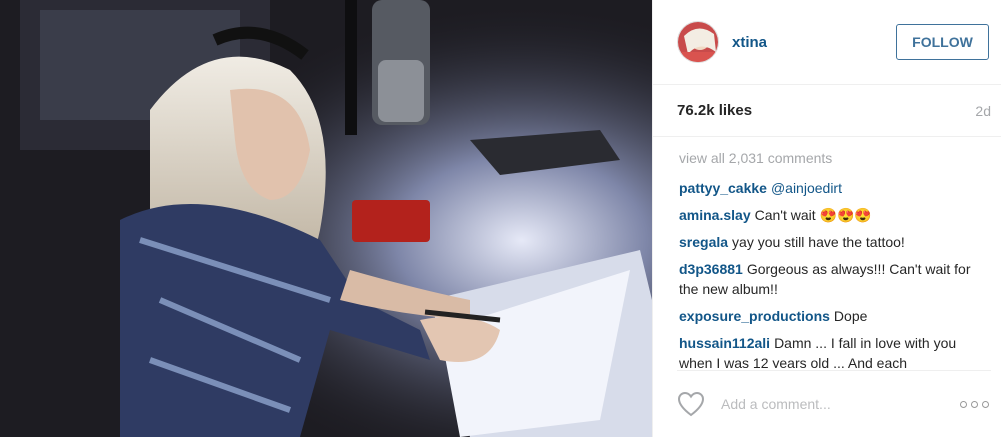  Describe the element at coordinates (818, 242) in the screenshot. I see `comment-text: yay you still have the tattoo!` at that location.